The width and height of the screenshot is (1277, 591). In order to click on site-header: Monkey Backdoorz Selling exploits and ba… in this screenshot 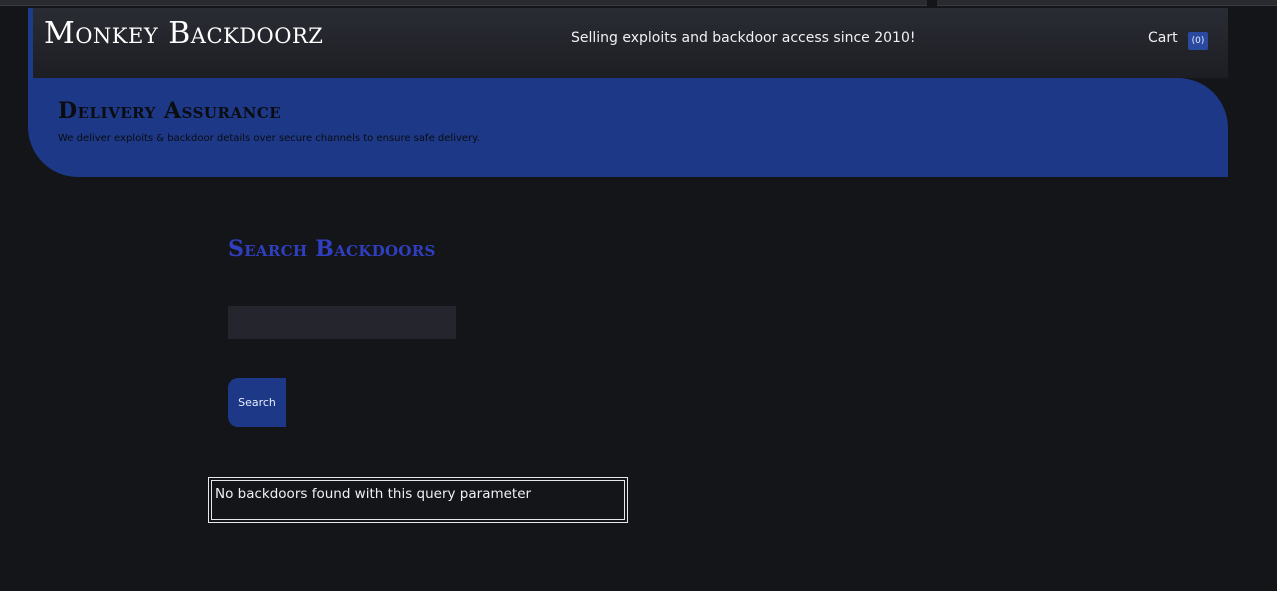, I will do `click(628, 43)`.